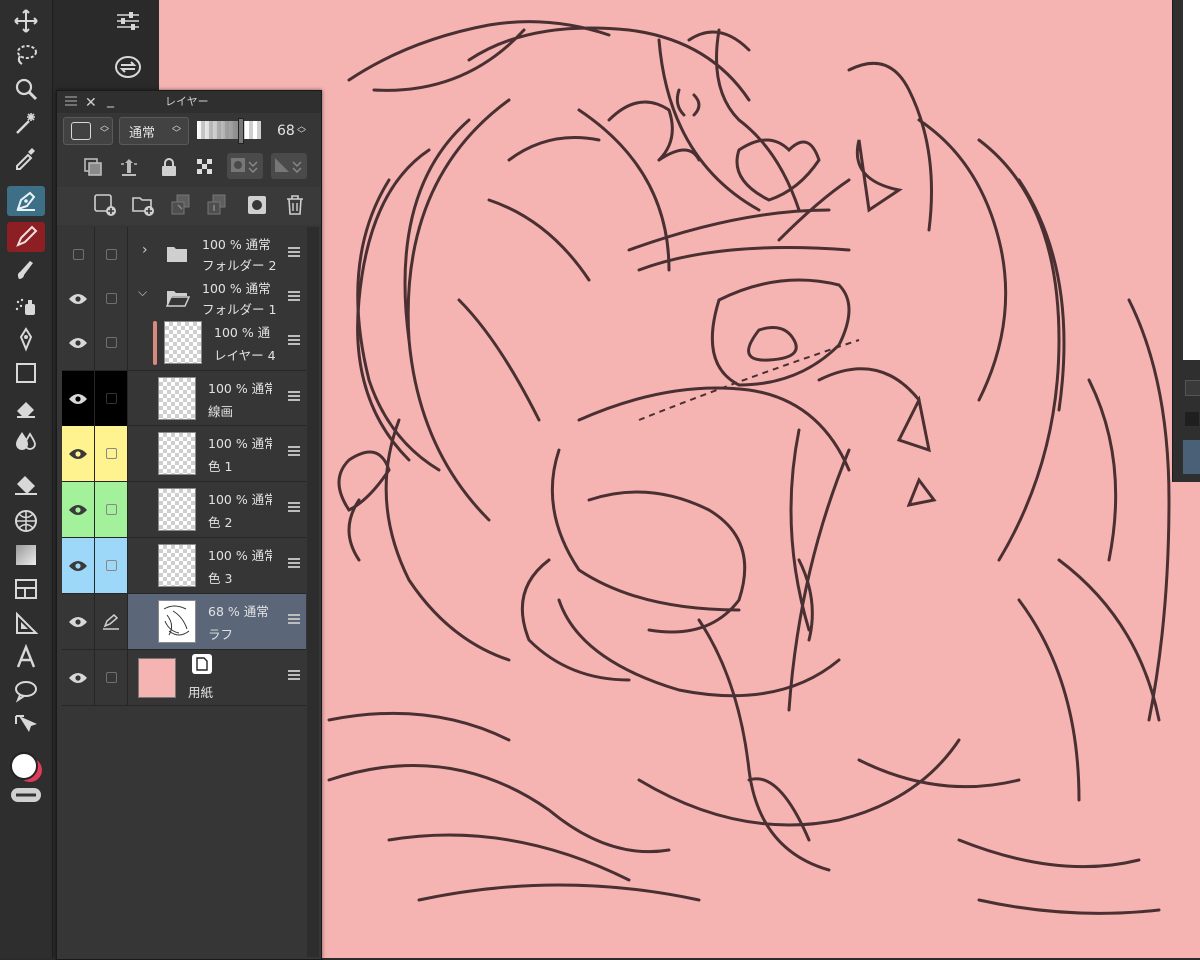 This screenshot has height=960, width=1200. I want to click on reference-layer-icon, so click(129, 167).